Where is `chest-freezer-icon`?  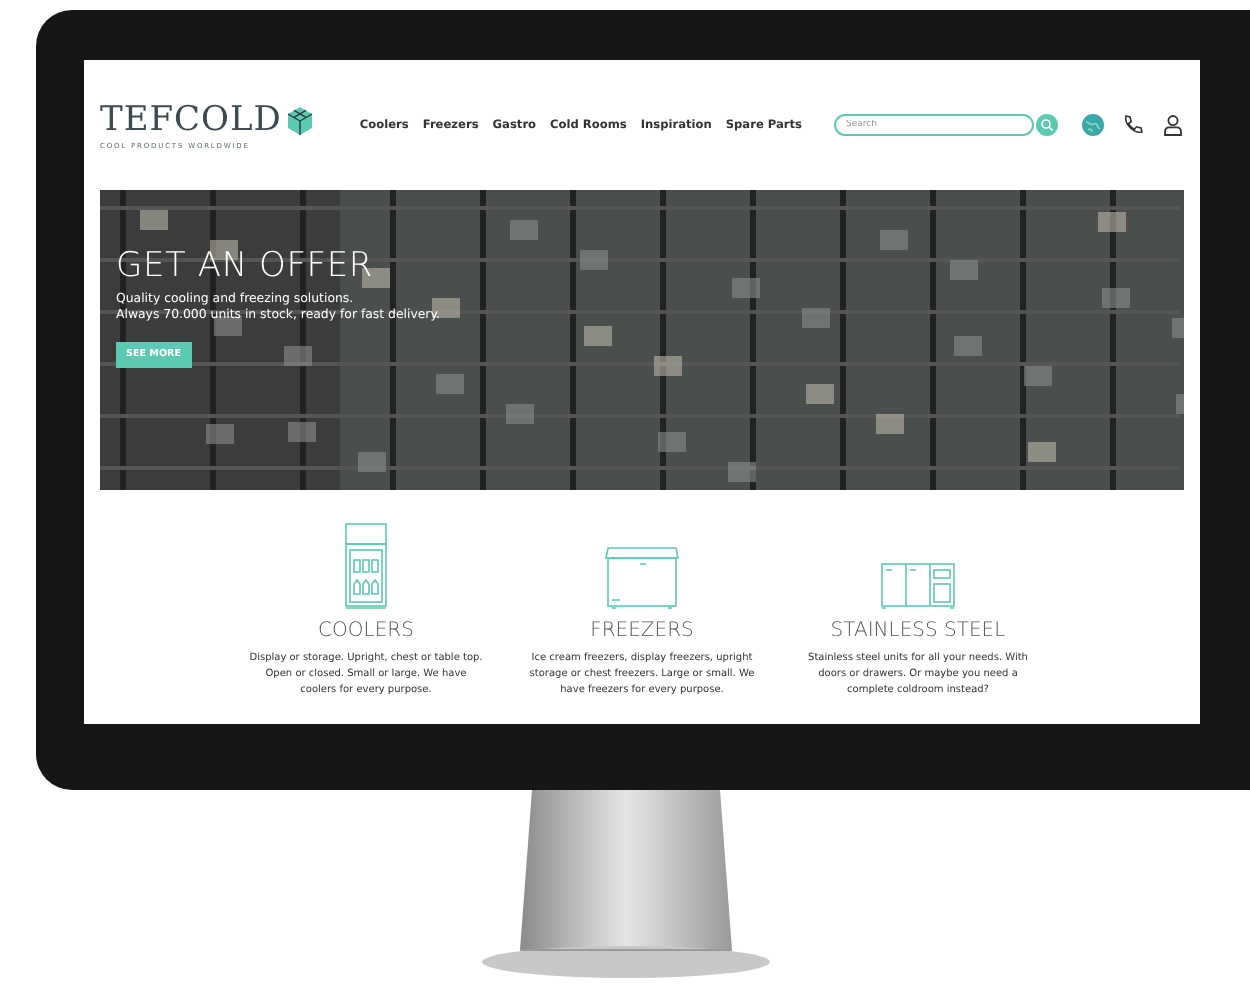
chest-freezer-icon is located at coordinates (642, 578).